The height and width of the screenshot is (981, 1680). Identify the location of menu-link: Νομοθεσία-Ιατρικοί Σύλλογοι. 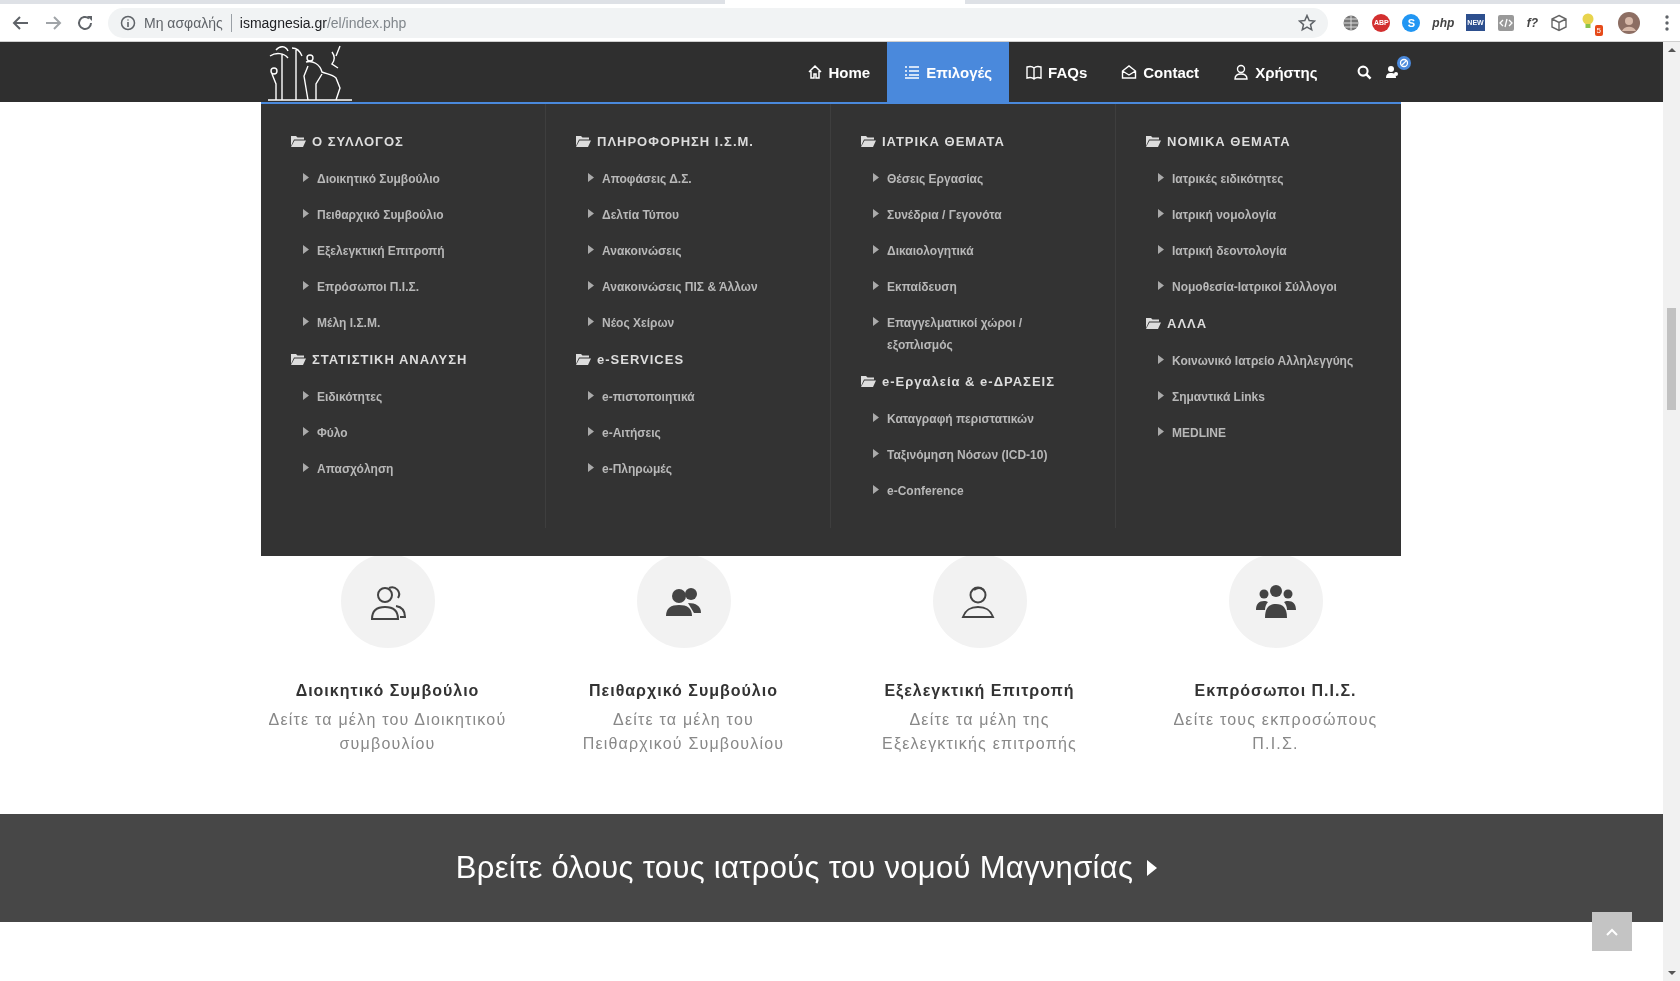
(1254, 287).